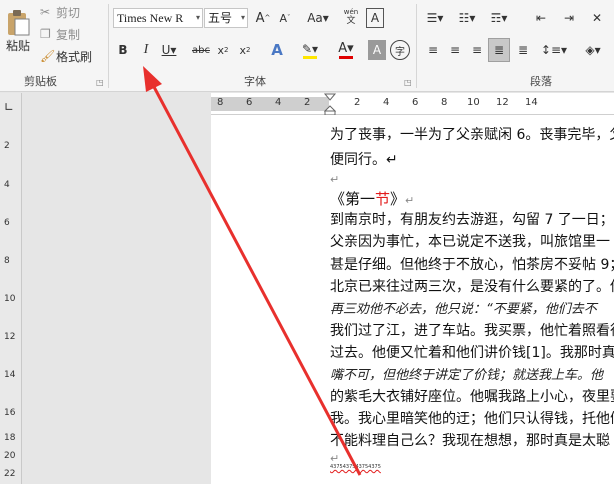  What do you see at coordinates (569, 18) in the screenshot?
I see `increase-indent-icon: ⇥` at bounding box center [569, 18].